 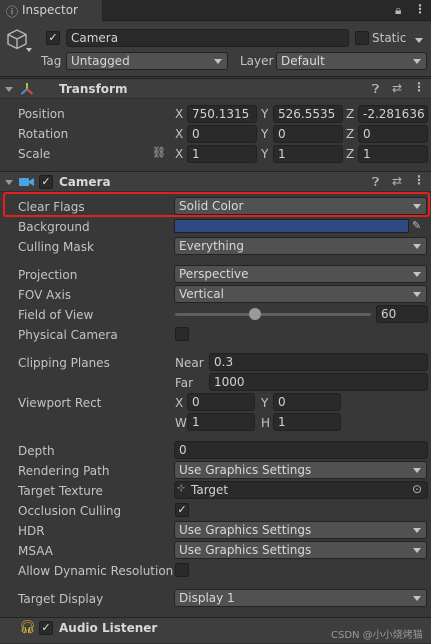 What do you see at coordinates (351, 61) in the screenshot?
I see `layer-dropdown: Default` at bounding box center [351, 61].